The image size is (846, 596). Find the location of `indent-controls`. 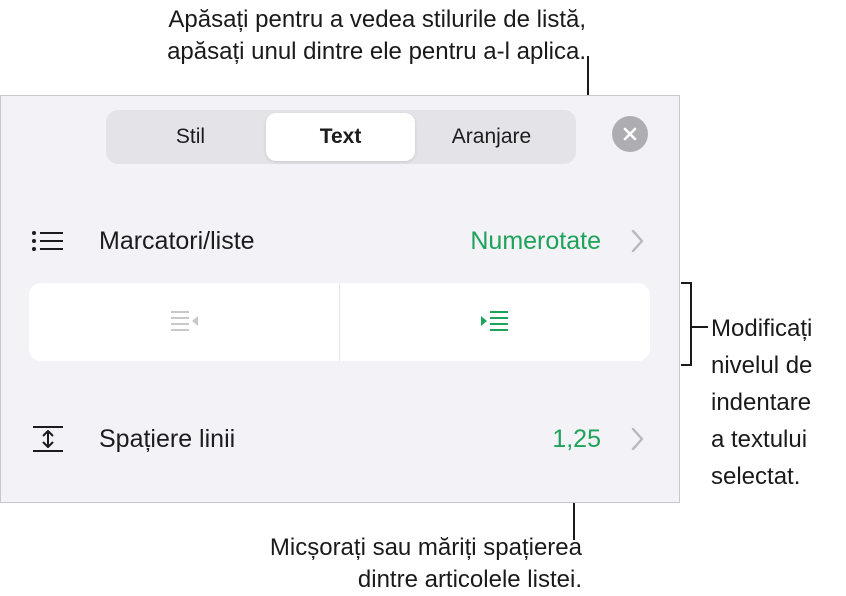

indent-controls is located at coordinates (339, 322).